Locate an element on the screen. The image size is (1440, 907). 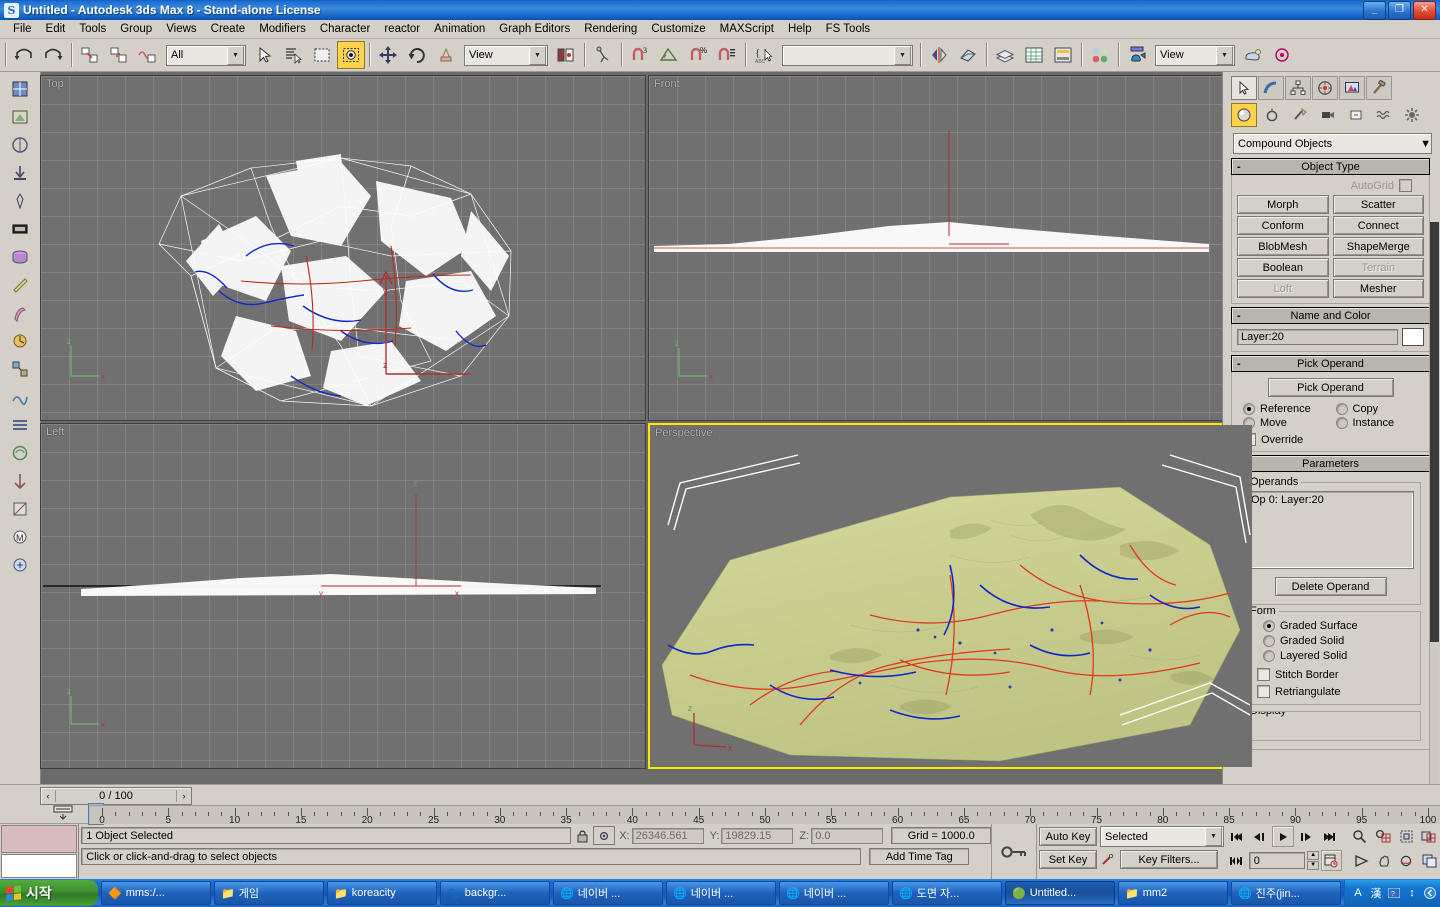
spinner-down-icon: ▼ is located at coordinates (1313, 865).